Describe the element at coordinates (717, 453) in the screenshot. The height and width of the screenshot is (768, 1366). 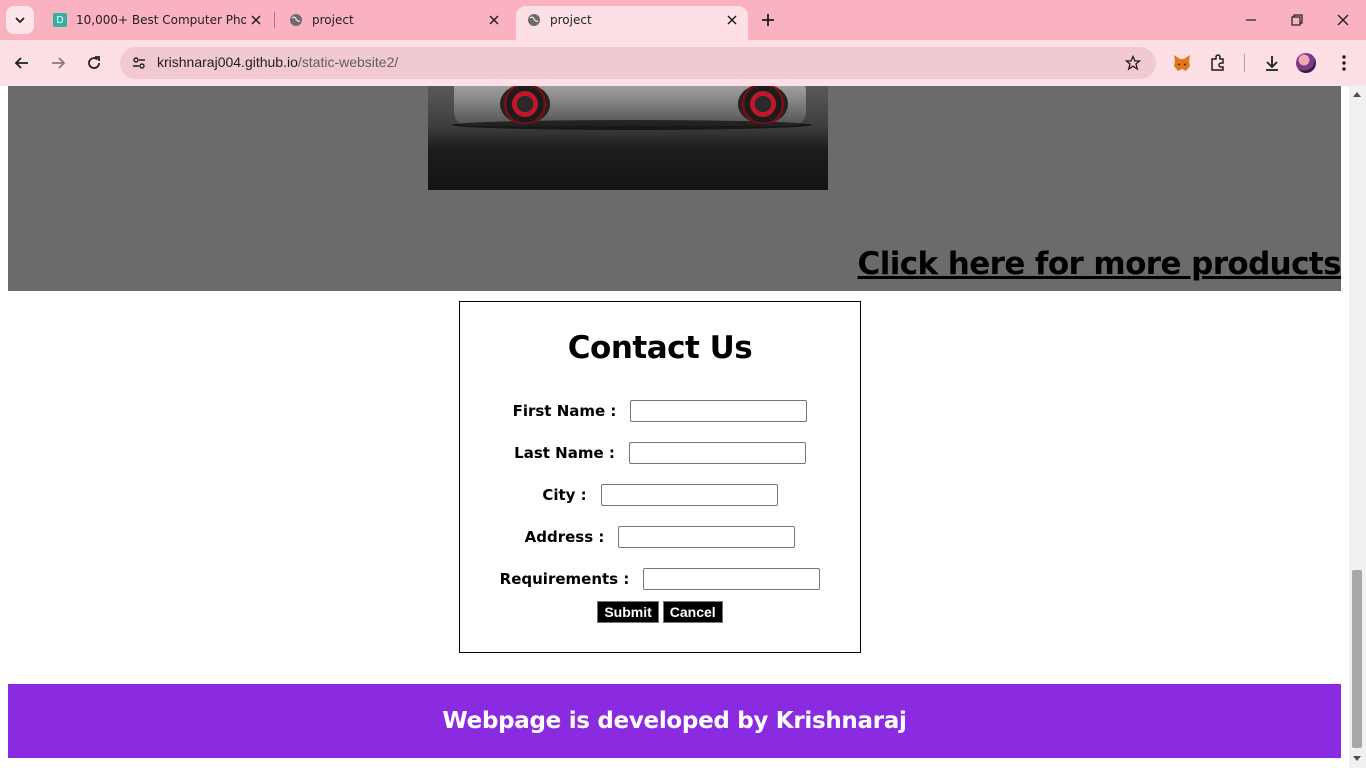
I see `last-name-input` at that location.